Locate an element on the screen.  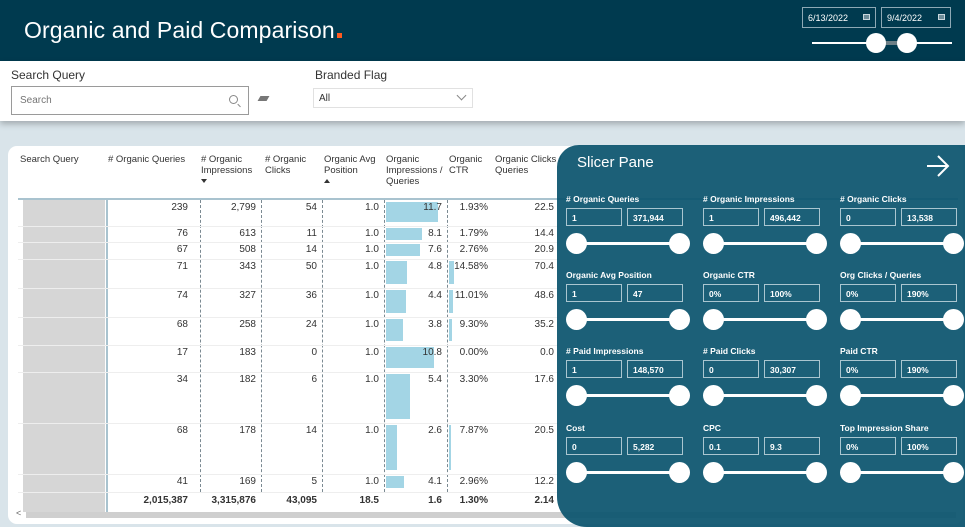
end-date-input: 9/4/2022 is located at coordinates (916, 17).